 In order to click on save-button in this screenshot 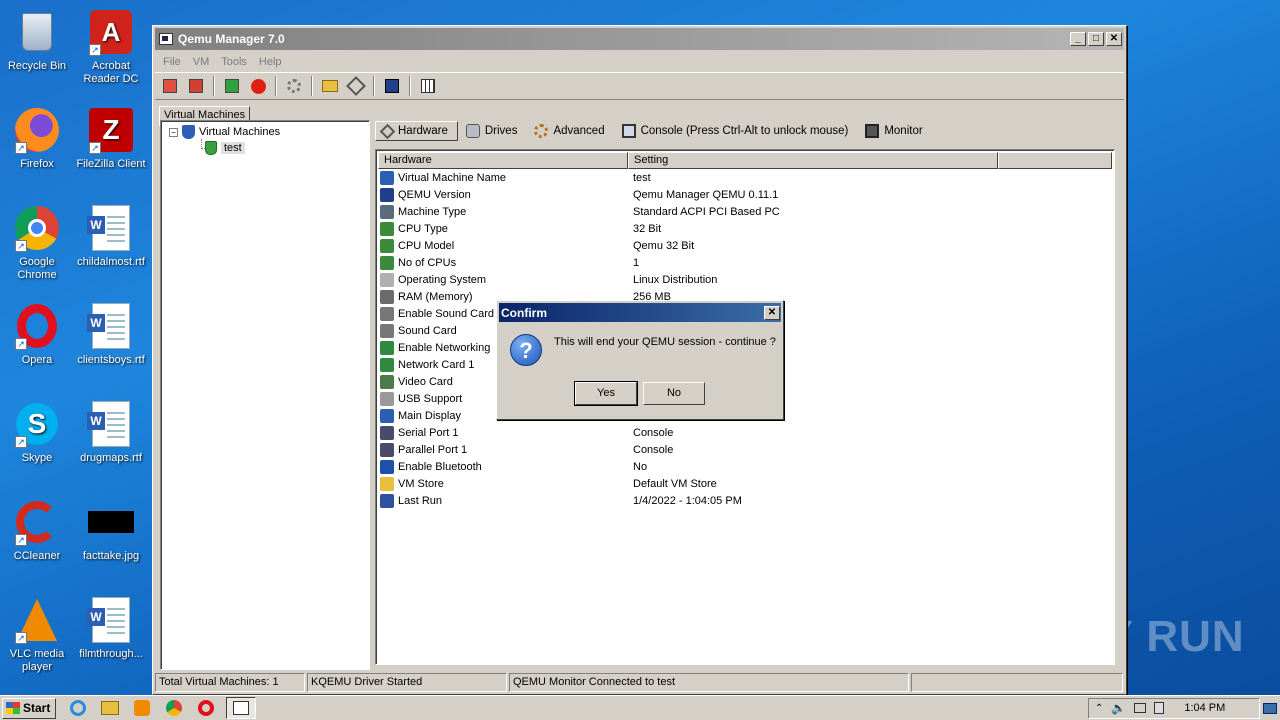, I will do `click(392, 86)`.